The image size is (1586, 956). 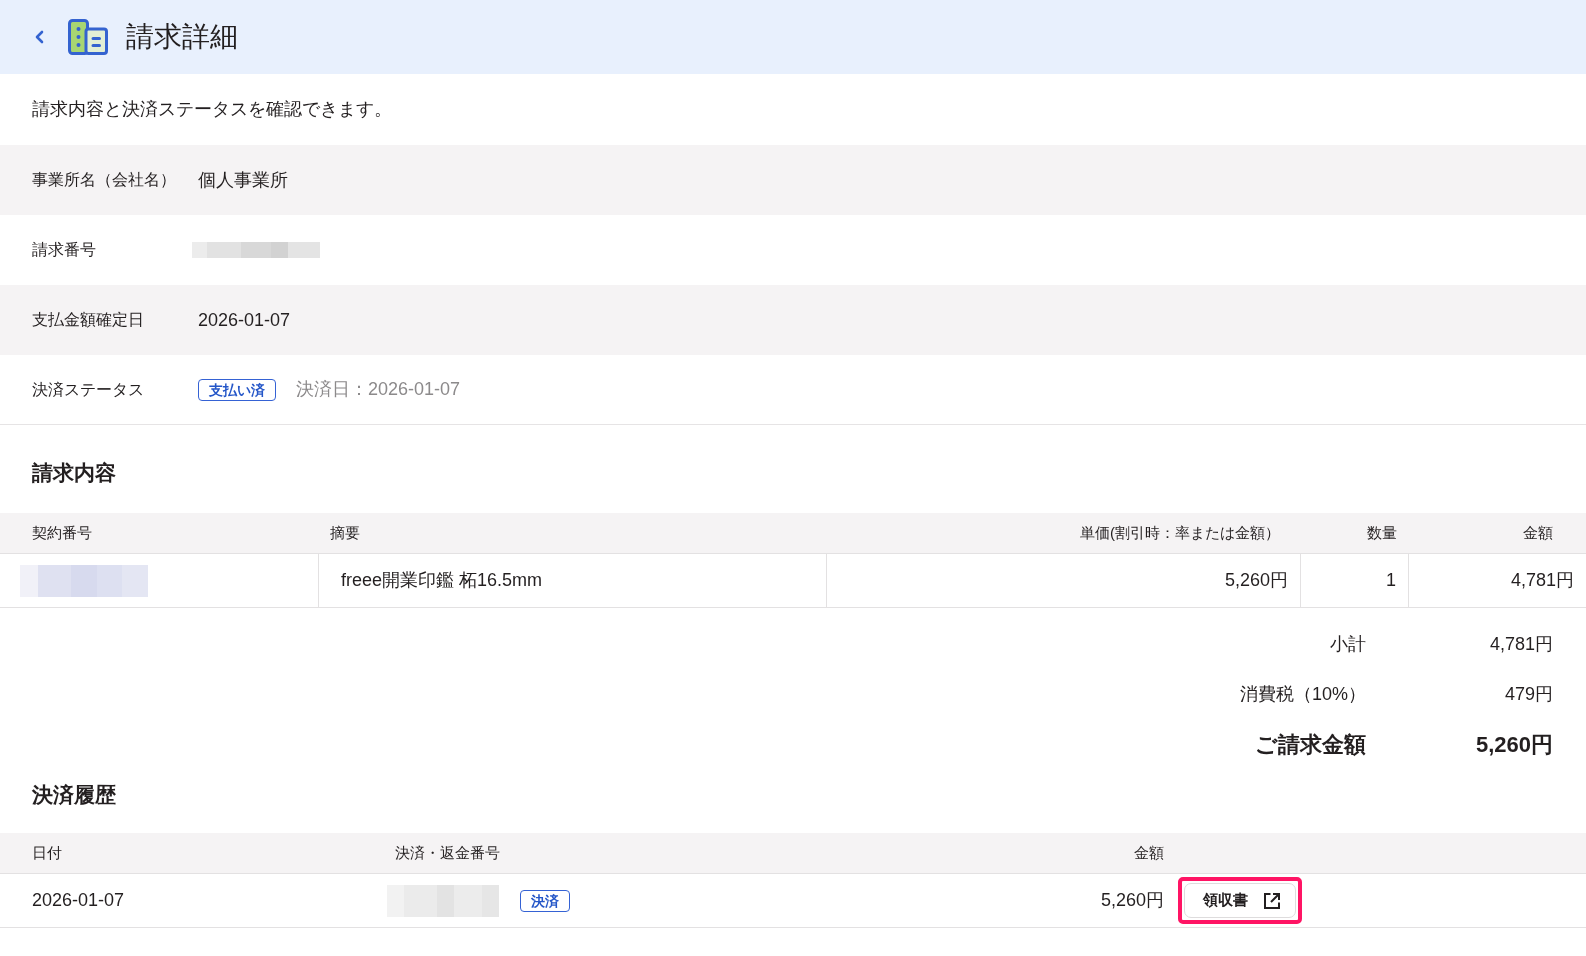 What do you see at coordinates (1520, 644) in the screenshot?
I see `total-value: 4,781円` at bounding box center [1520, 644].